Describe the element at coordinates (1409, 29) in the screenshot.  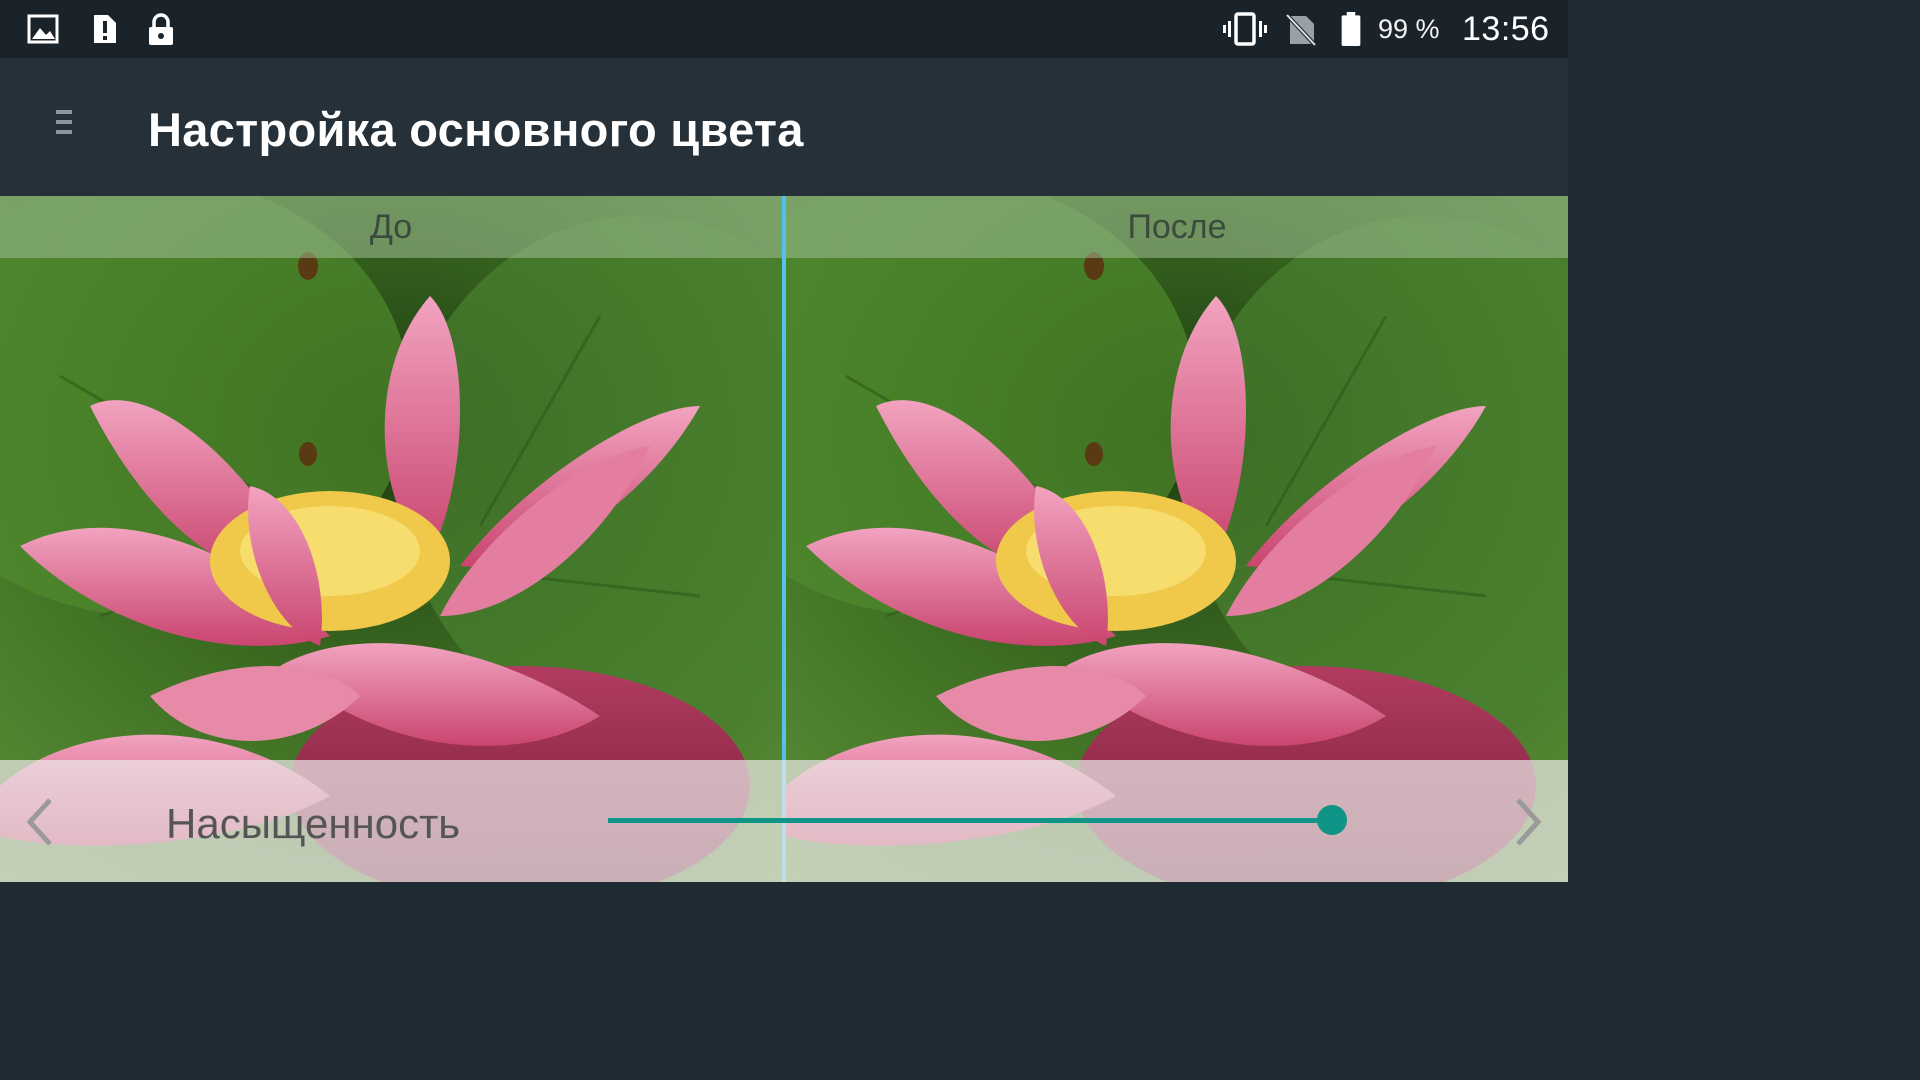
I see `battery-percent: 99 %` at that location.